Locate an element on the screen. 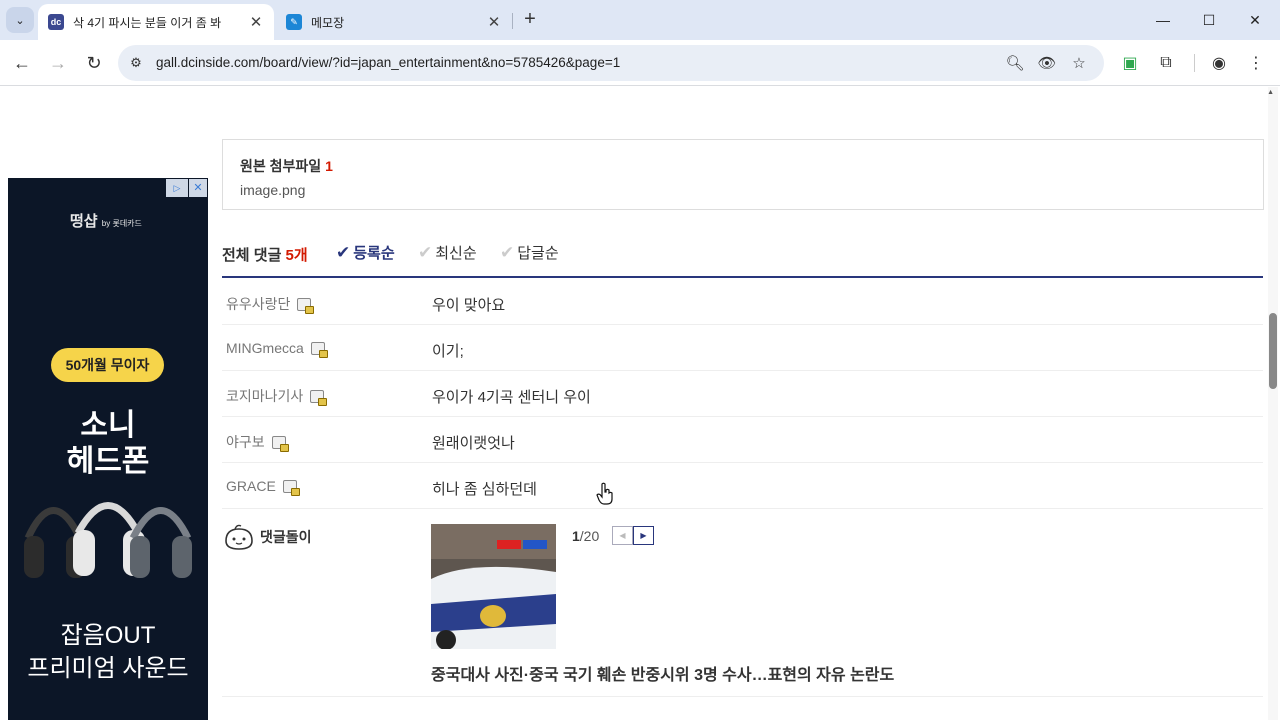 Image resolution: width=1280 pixels, height=720 pixels. star-icon: ☆ is located at coordinates (1079, 63).